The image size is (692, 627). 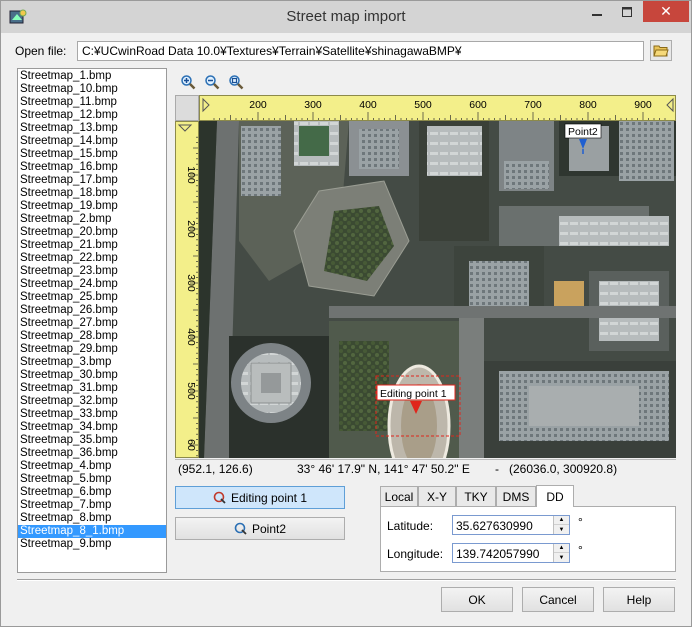 What do you see at coordinates (533, 105) in the screenshot?
I see `ruler-tick-label: 700` at bounding box center [533, 105].